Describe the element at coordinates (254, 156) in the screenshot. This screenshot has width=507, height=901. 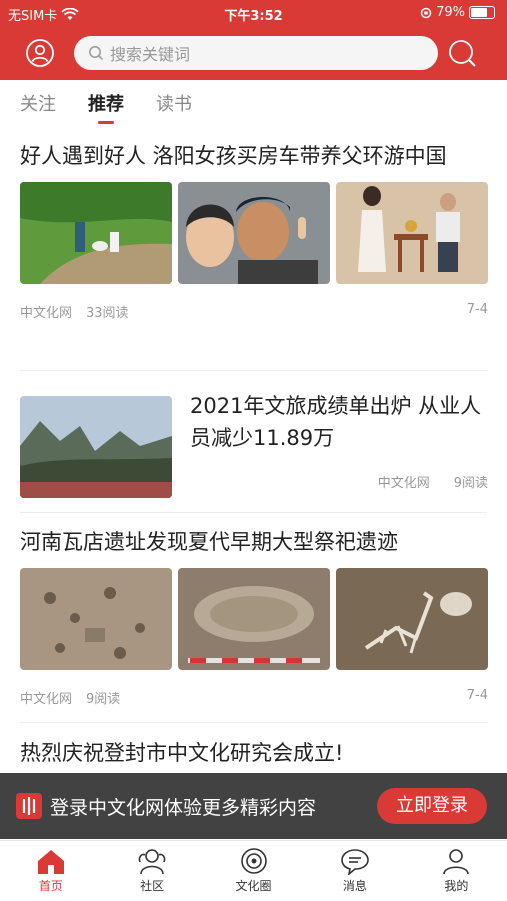
I see `news-title: 好人遇到好人 洛阳女孩买房车带养父环游中国` at that location.